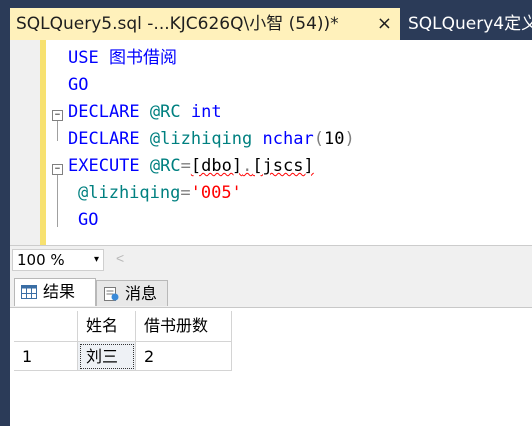 This screenshot has width=532, height=426. What do you see at coordinates (96, 260) in the screenshot?
I see `chevron-down-icon: ▾` at bounding box center [96, 260].